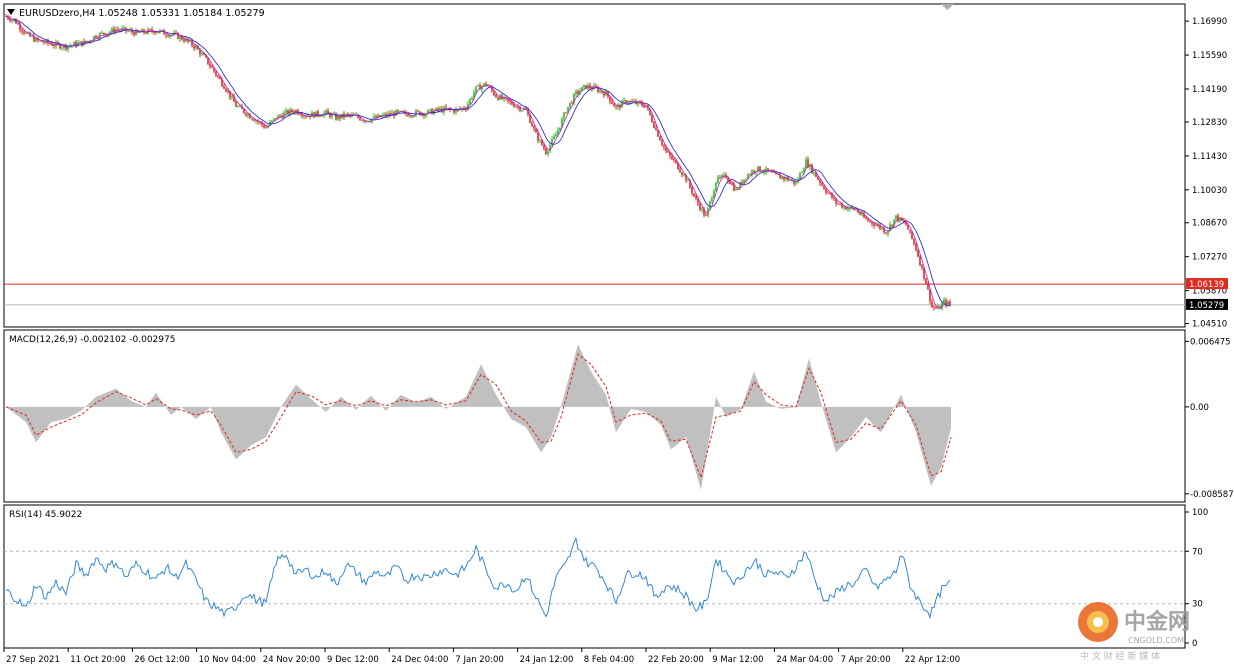  Describe the element at coordinates (1209, 90) in the screenshot. I see `price-tick-label: 1.14190` at that location.